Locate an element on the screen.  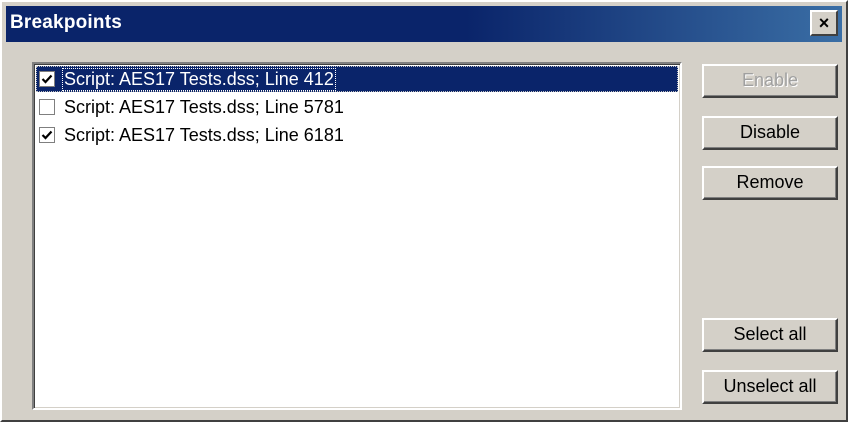
breakpoint-item: Script: AES17 Tests.dss; Line 412 is located at coordinates (357, 79).